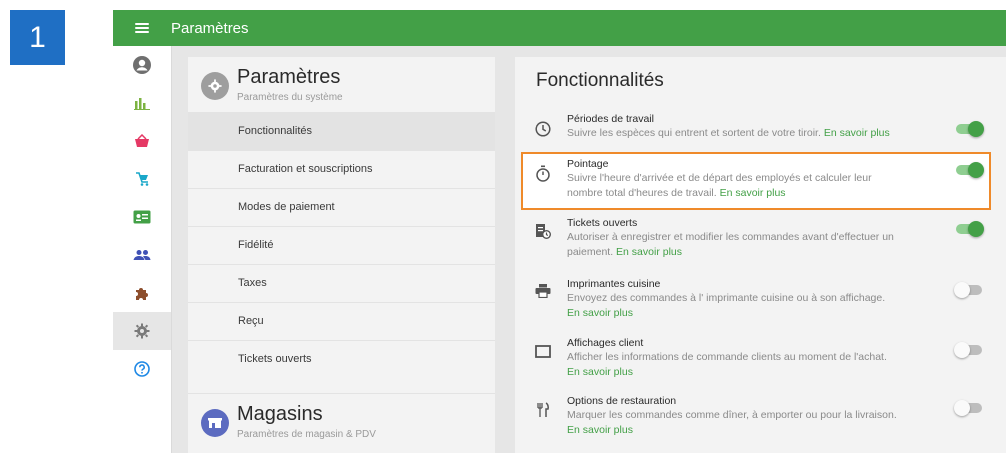 The height and width of the screenshot is (453, 1006). I want to click on feature-name: Tickets ouverts, so click(602, 223).